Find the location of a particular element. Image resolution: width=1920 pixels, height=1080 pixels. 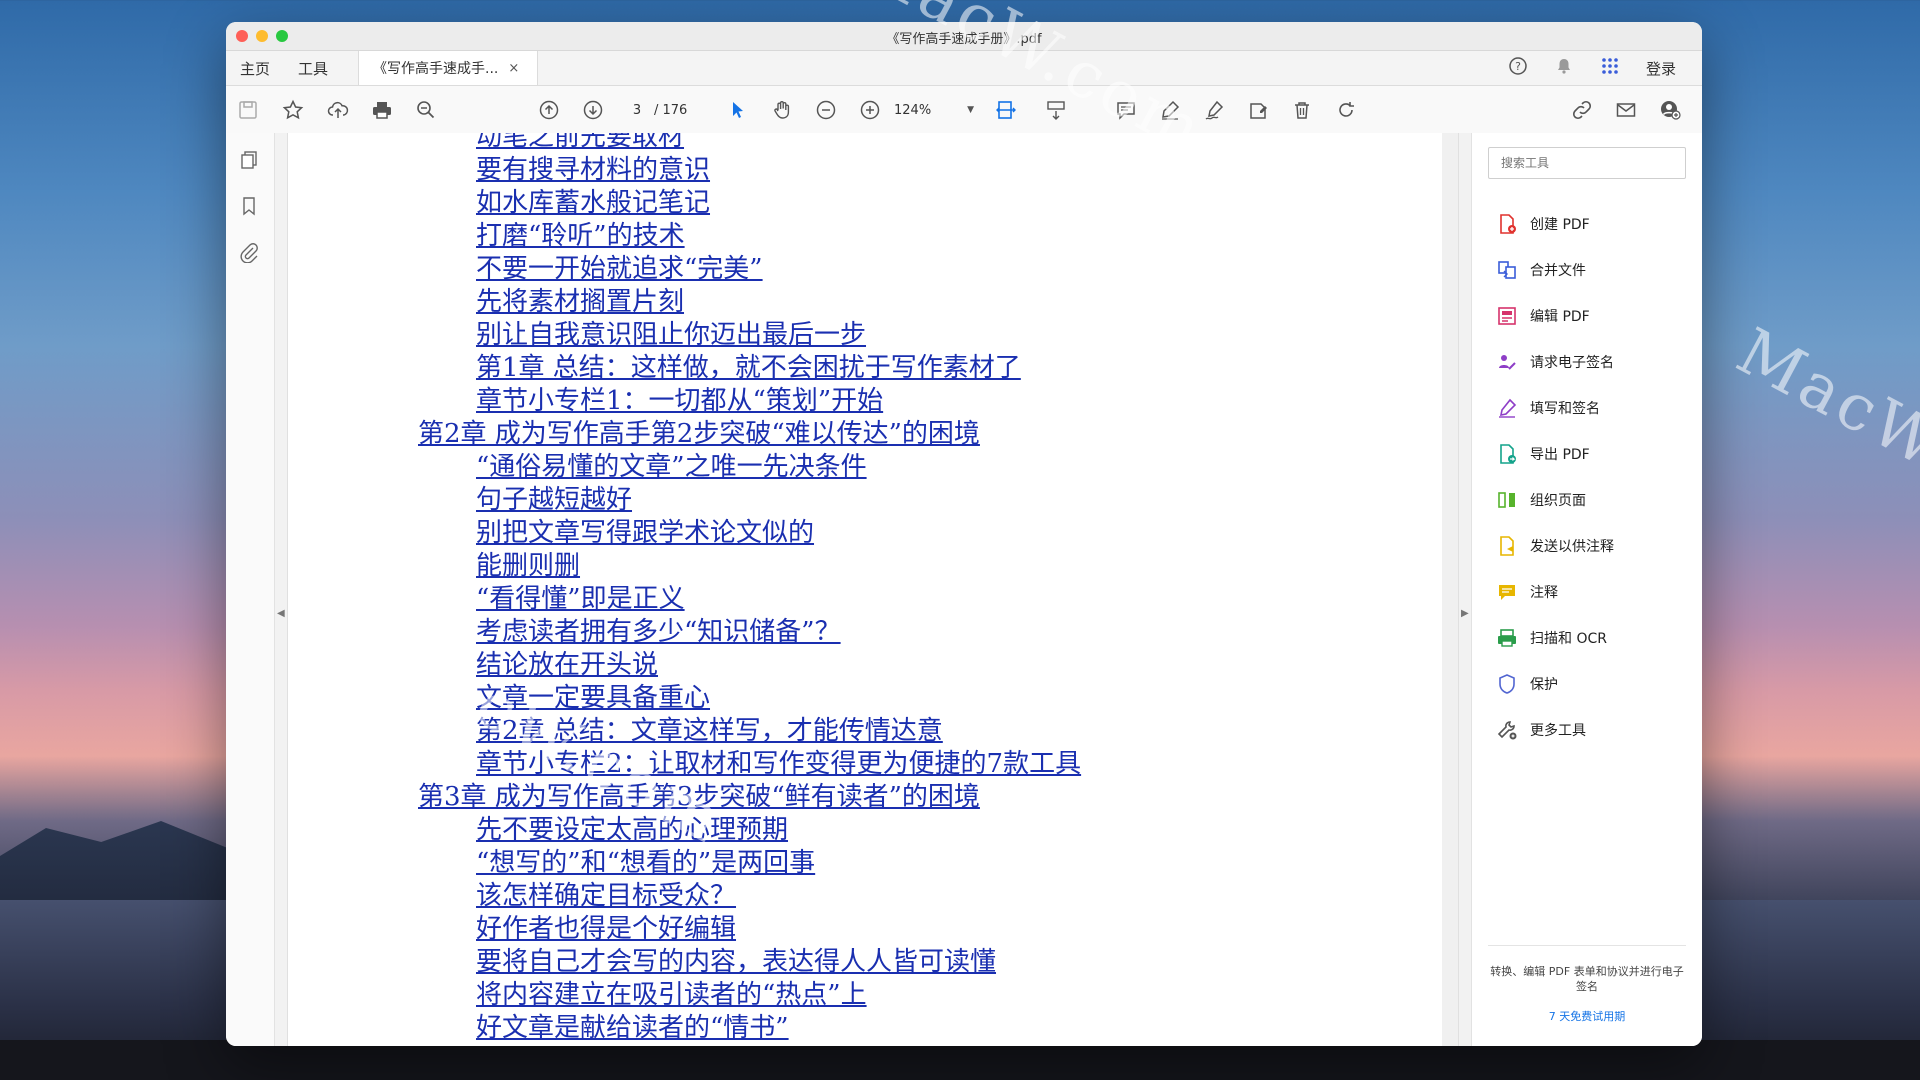

toc-section-link: 如水库蓄水般记笔记 is located at coordinates (778, 203).